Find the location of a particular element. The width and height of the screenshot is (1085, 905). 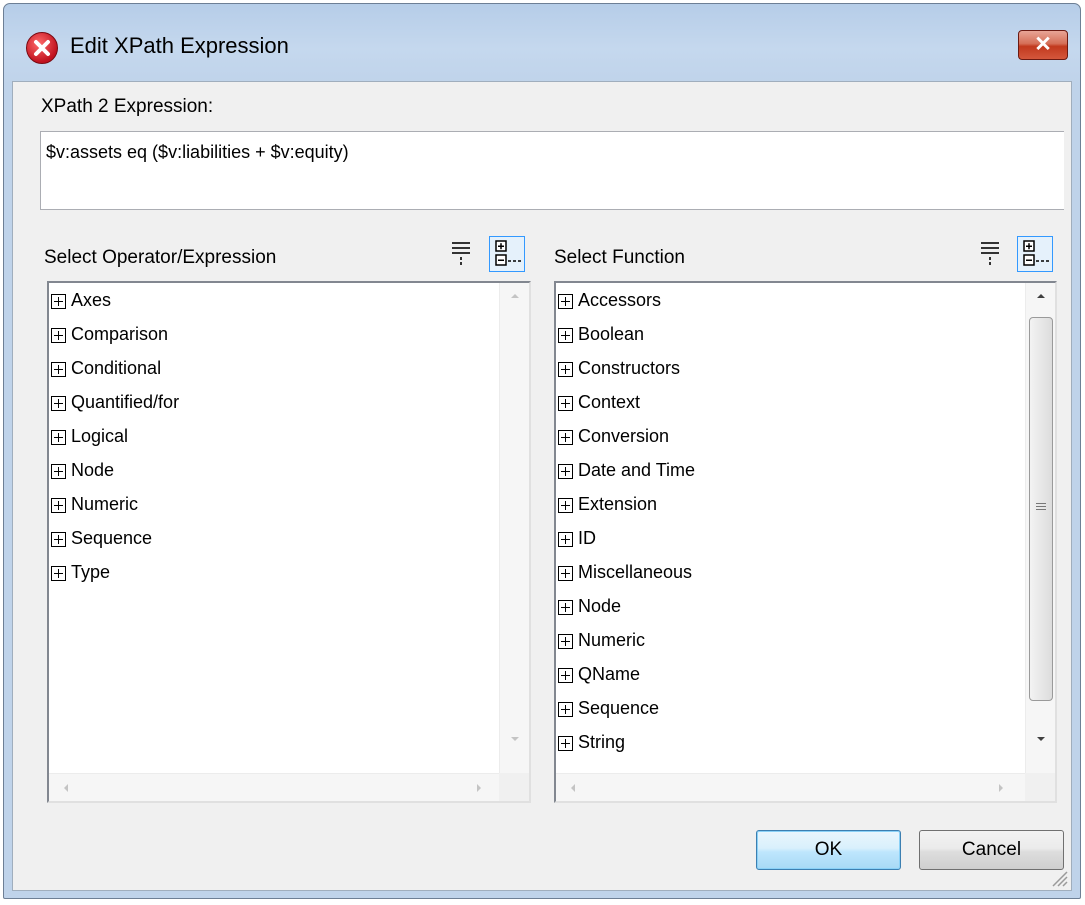

operator-panel-label: Select Operator/Expression is located at coordinates (160, 257).